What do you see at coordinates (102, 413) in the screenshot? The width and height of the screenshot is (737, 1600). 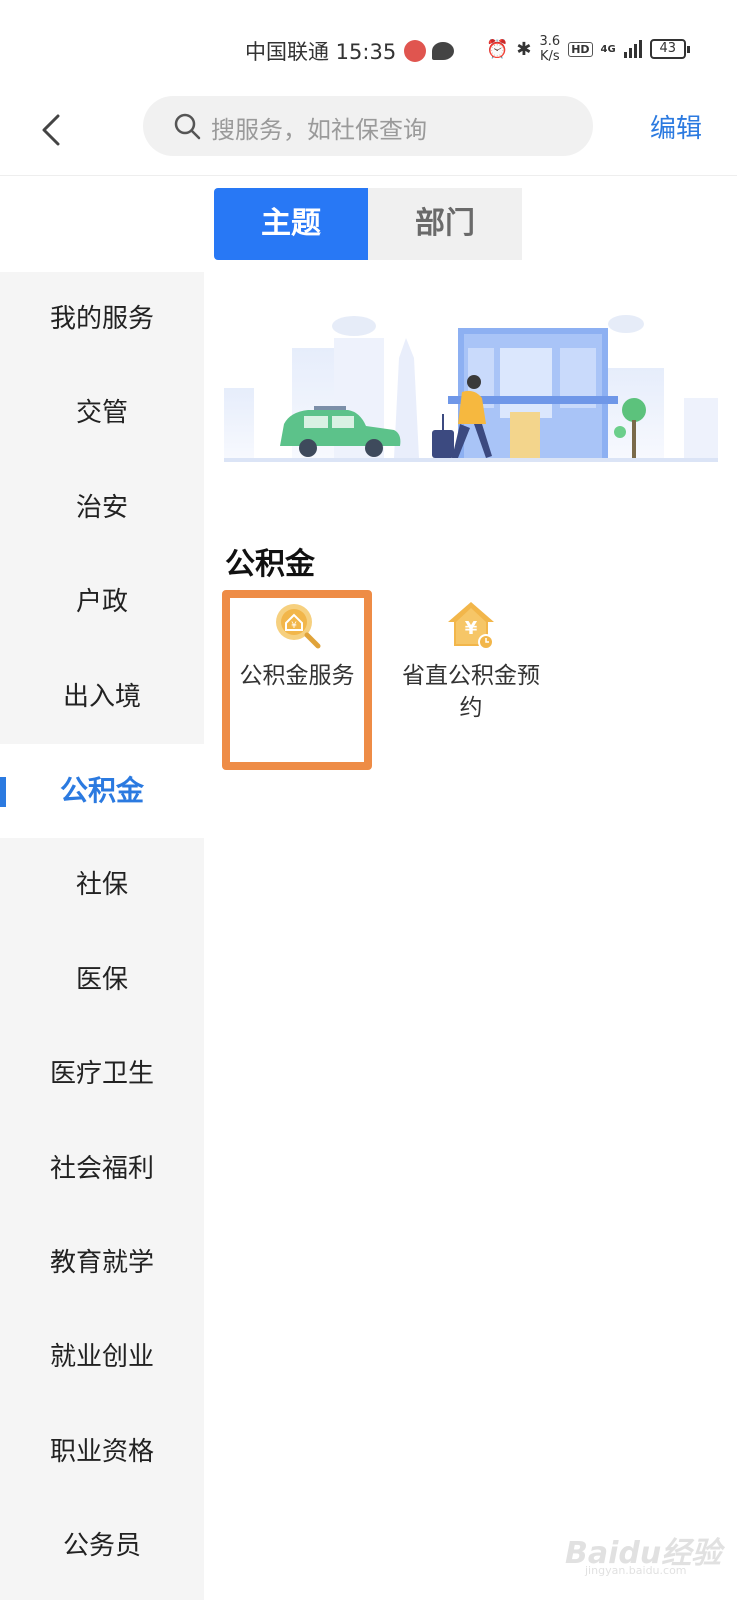 I see `sidebar-item-traffic: 交管` at bounding box center [102, 413].